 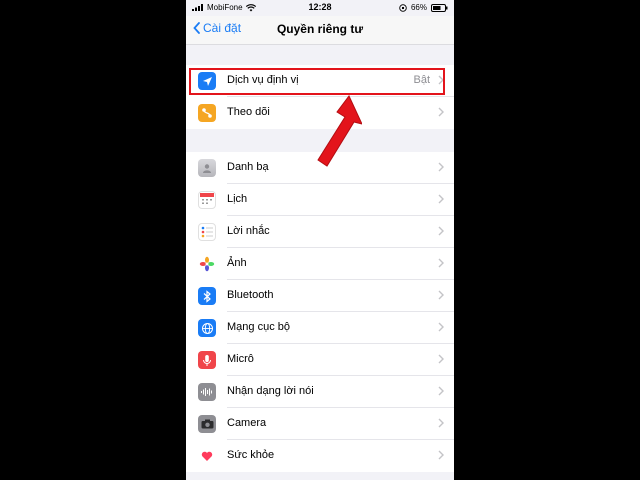 I want to click on row-label: Sức khỏe, so click(x=251, y=455).